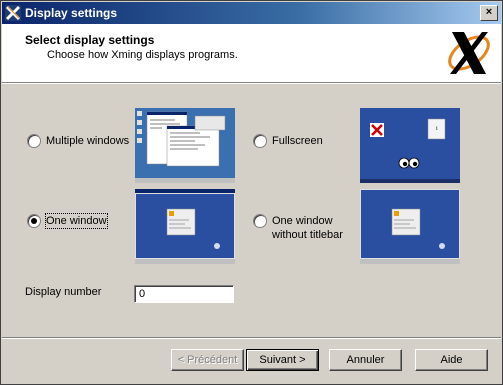 The width and height of the screenshot is (503, 385). What do you see at coordinates (365, 360) in the screenshot?
I see `cancel-button: Annuler` at bounding box center [365, 360].